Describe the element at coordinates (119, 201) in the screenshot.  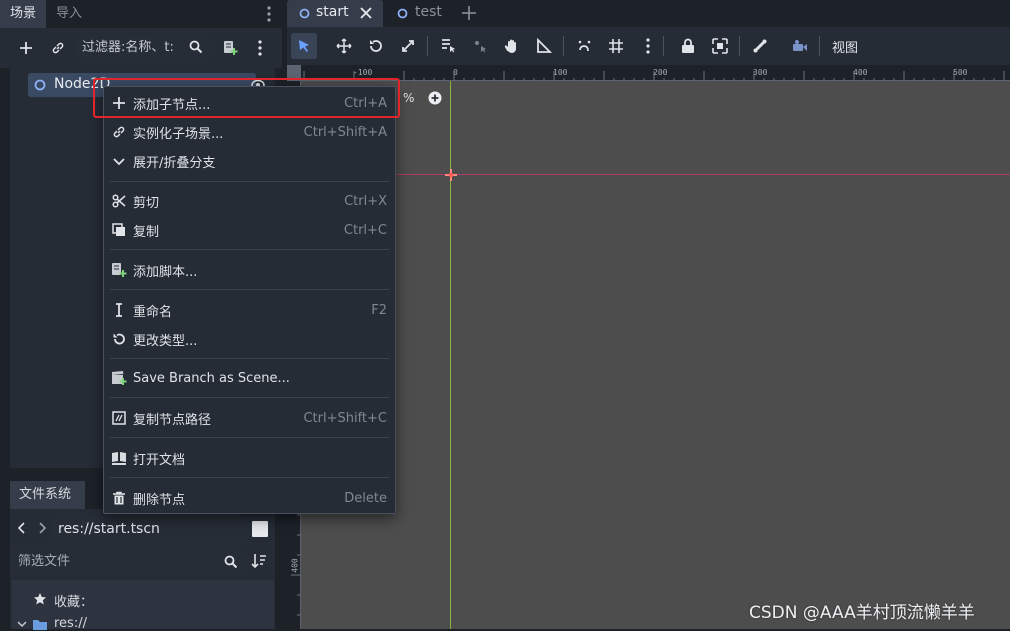
I see `scissors-icon` at that location.